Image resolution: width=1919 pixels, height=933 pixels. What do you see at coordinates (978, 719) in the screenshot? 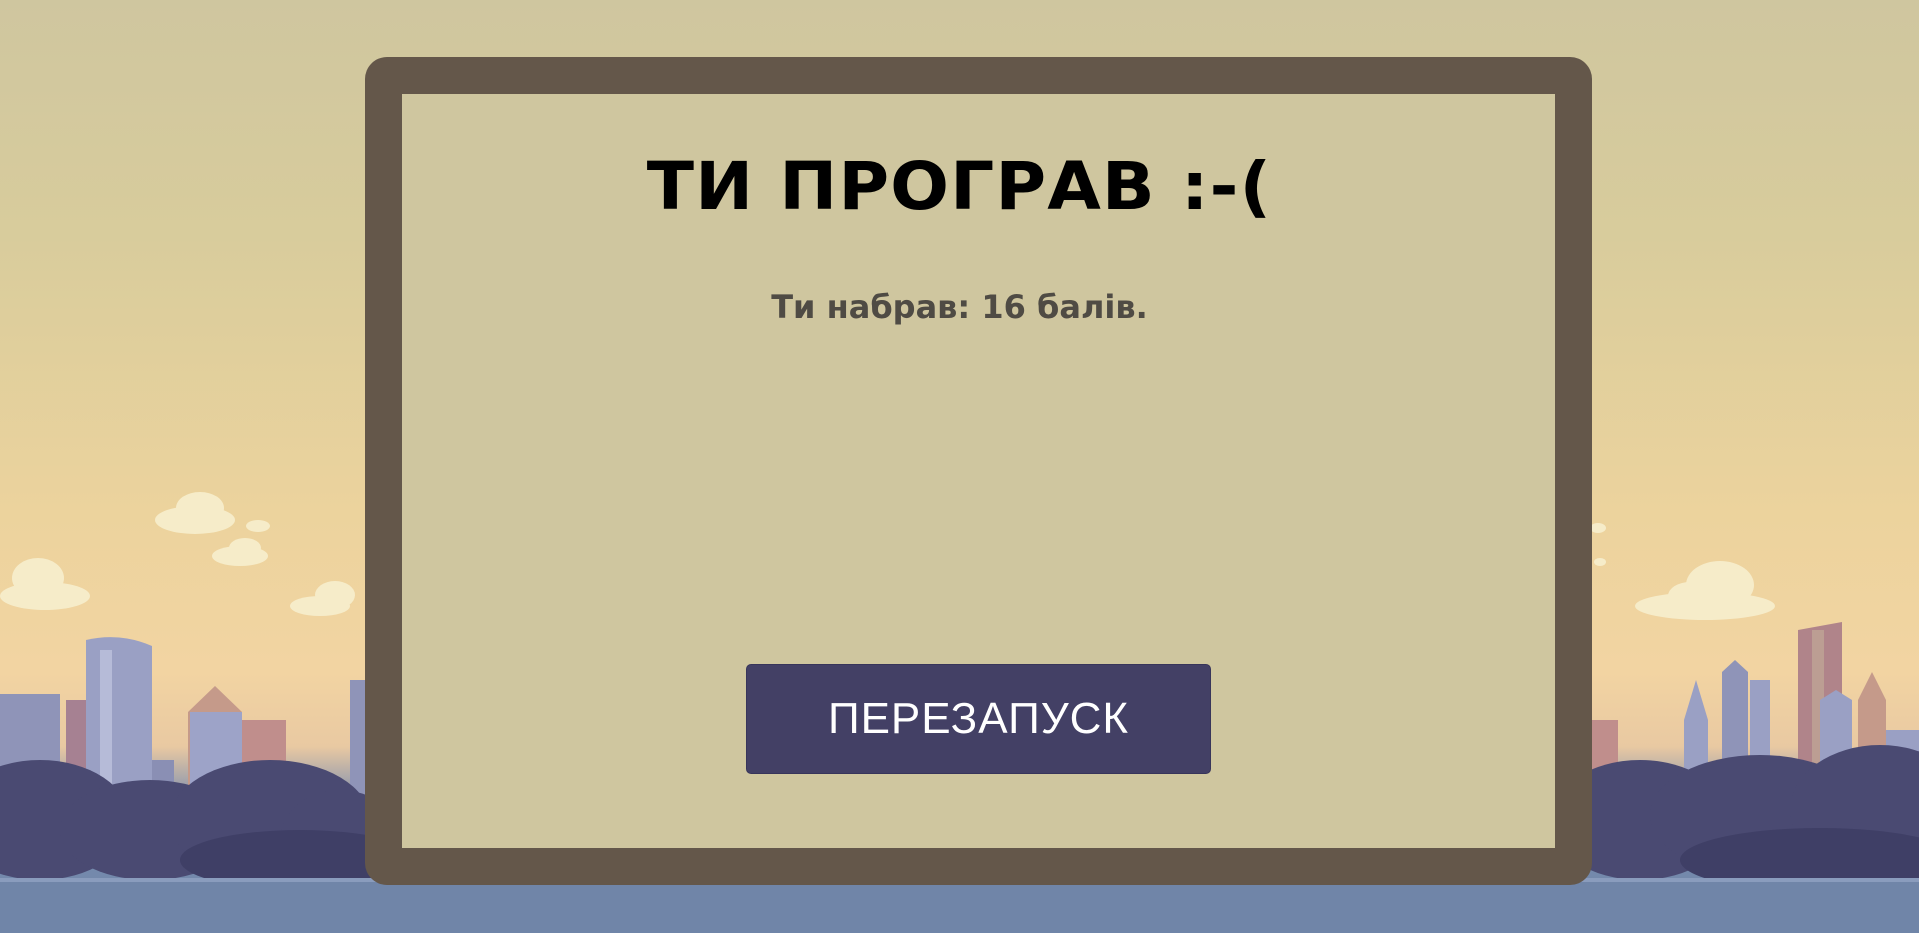
I see `restart-button: ПЕРЕЗАПУСК` at bounding box center [978, 719].